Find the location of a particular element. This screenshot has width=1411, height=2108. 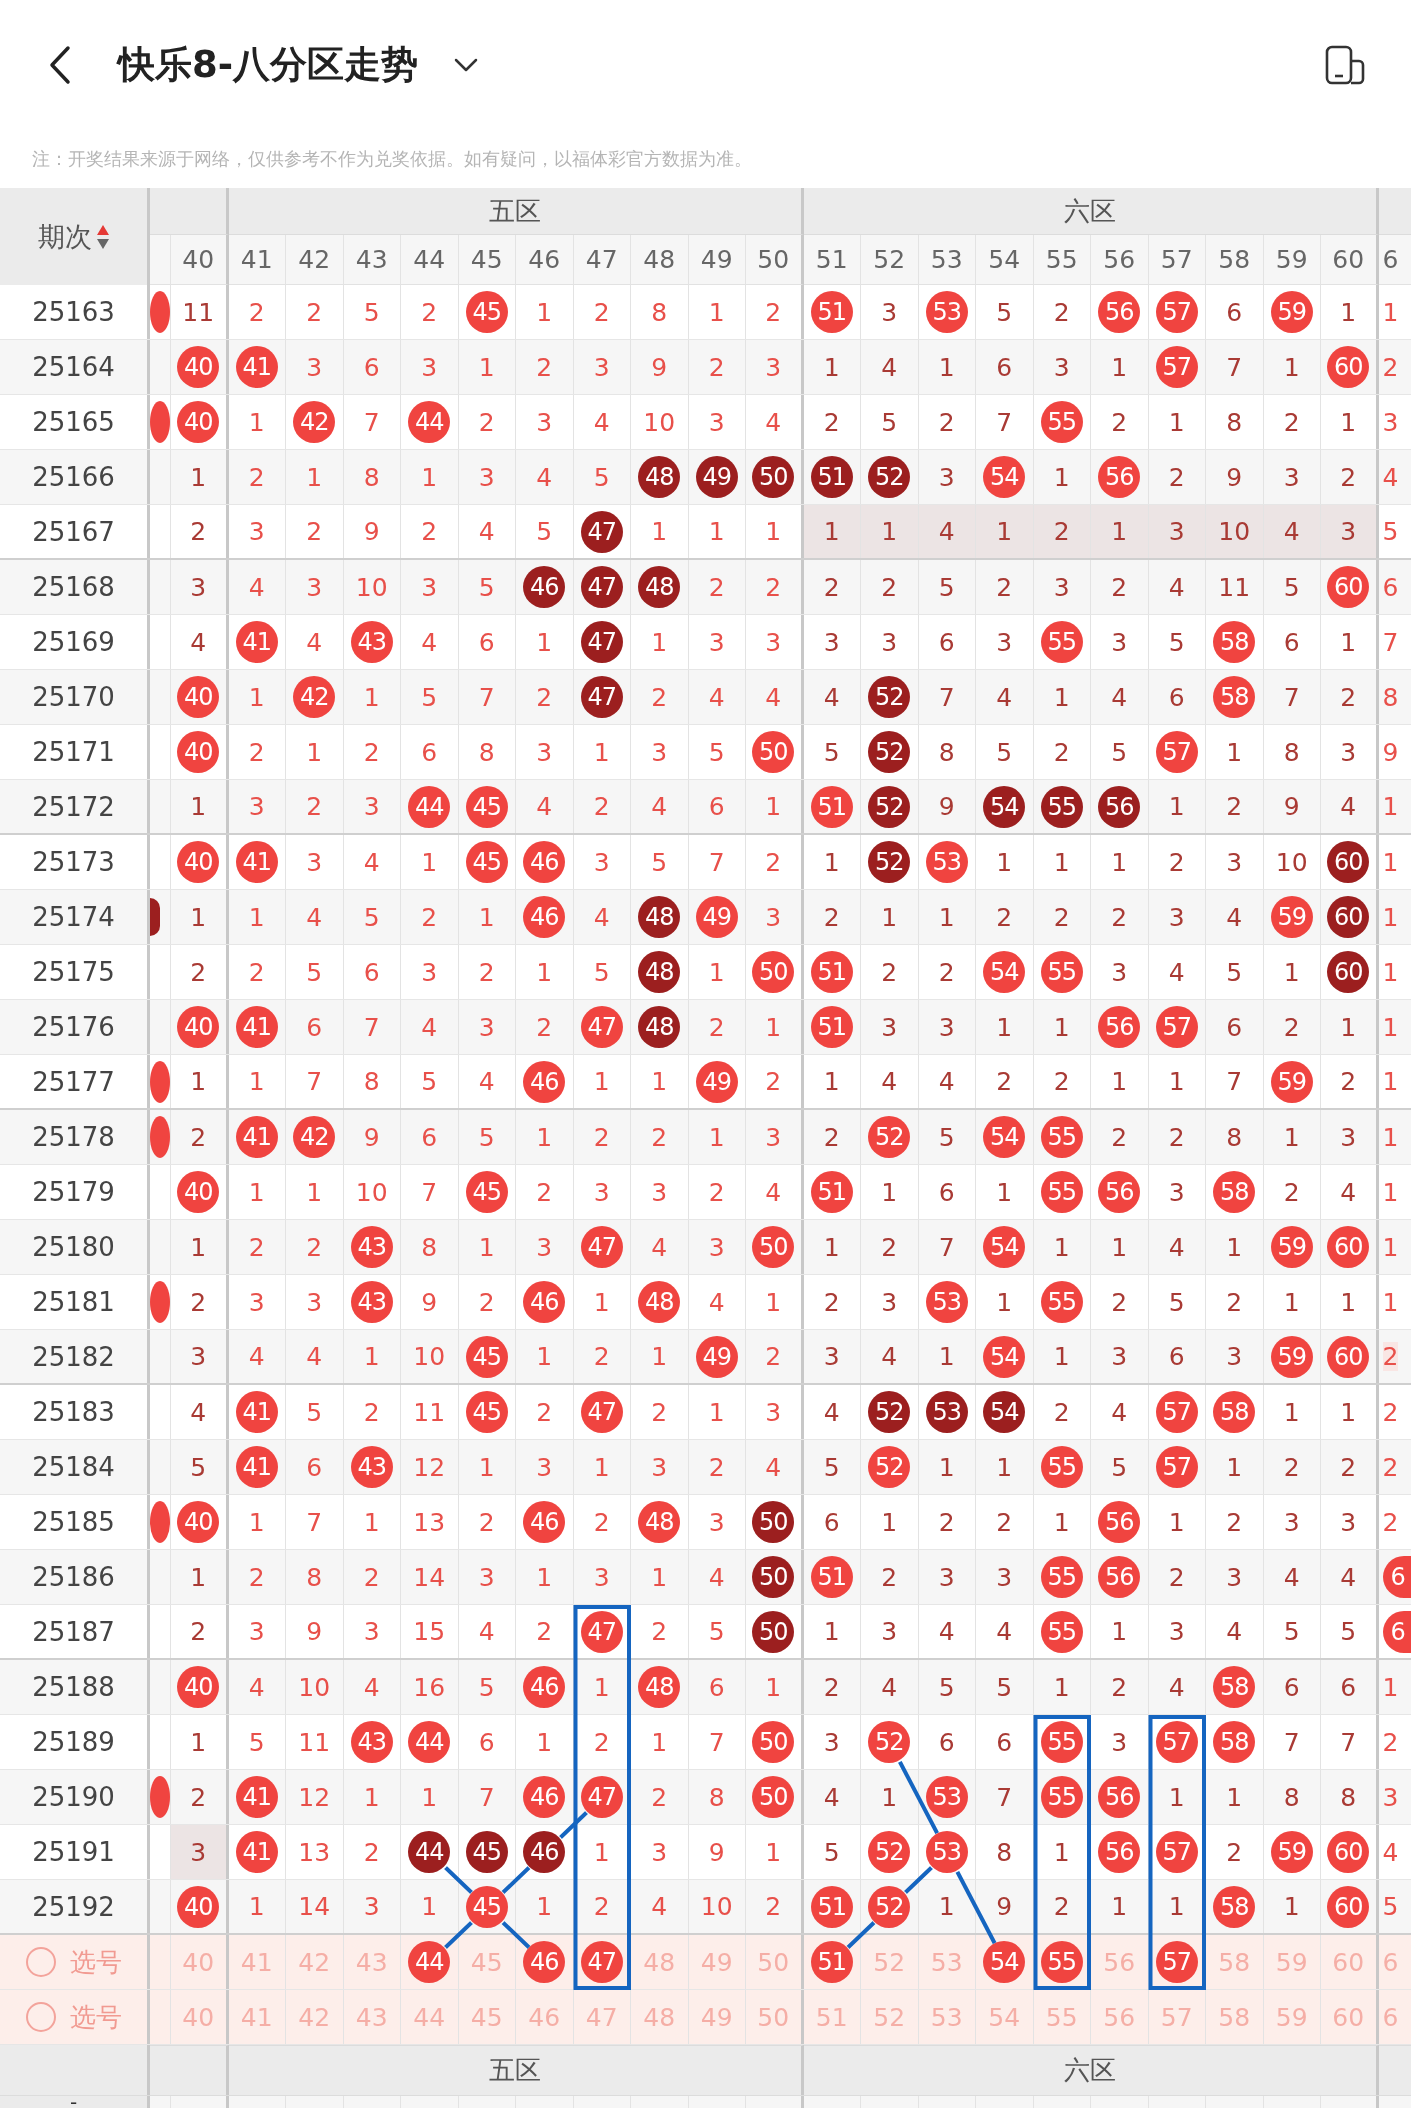

picked-number-ball: 47 is located at coordinates (601, 1962).